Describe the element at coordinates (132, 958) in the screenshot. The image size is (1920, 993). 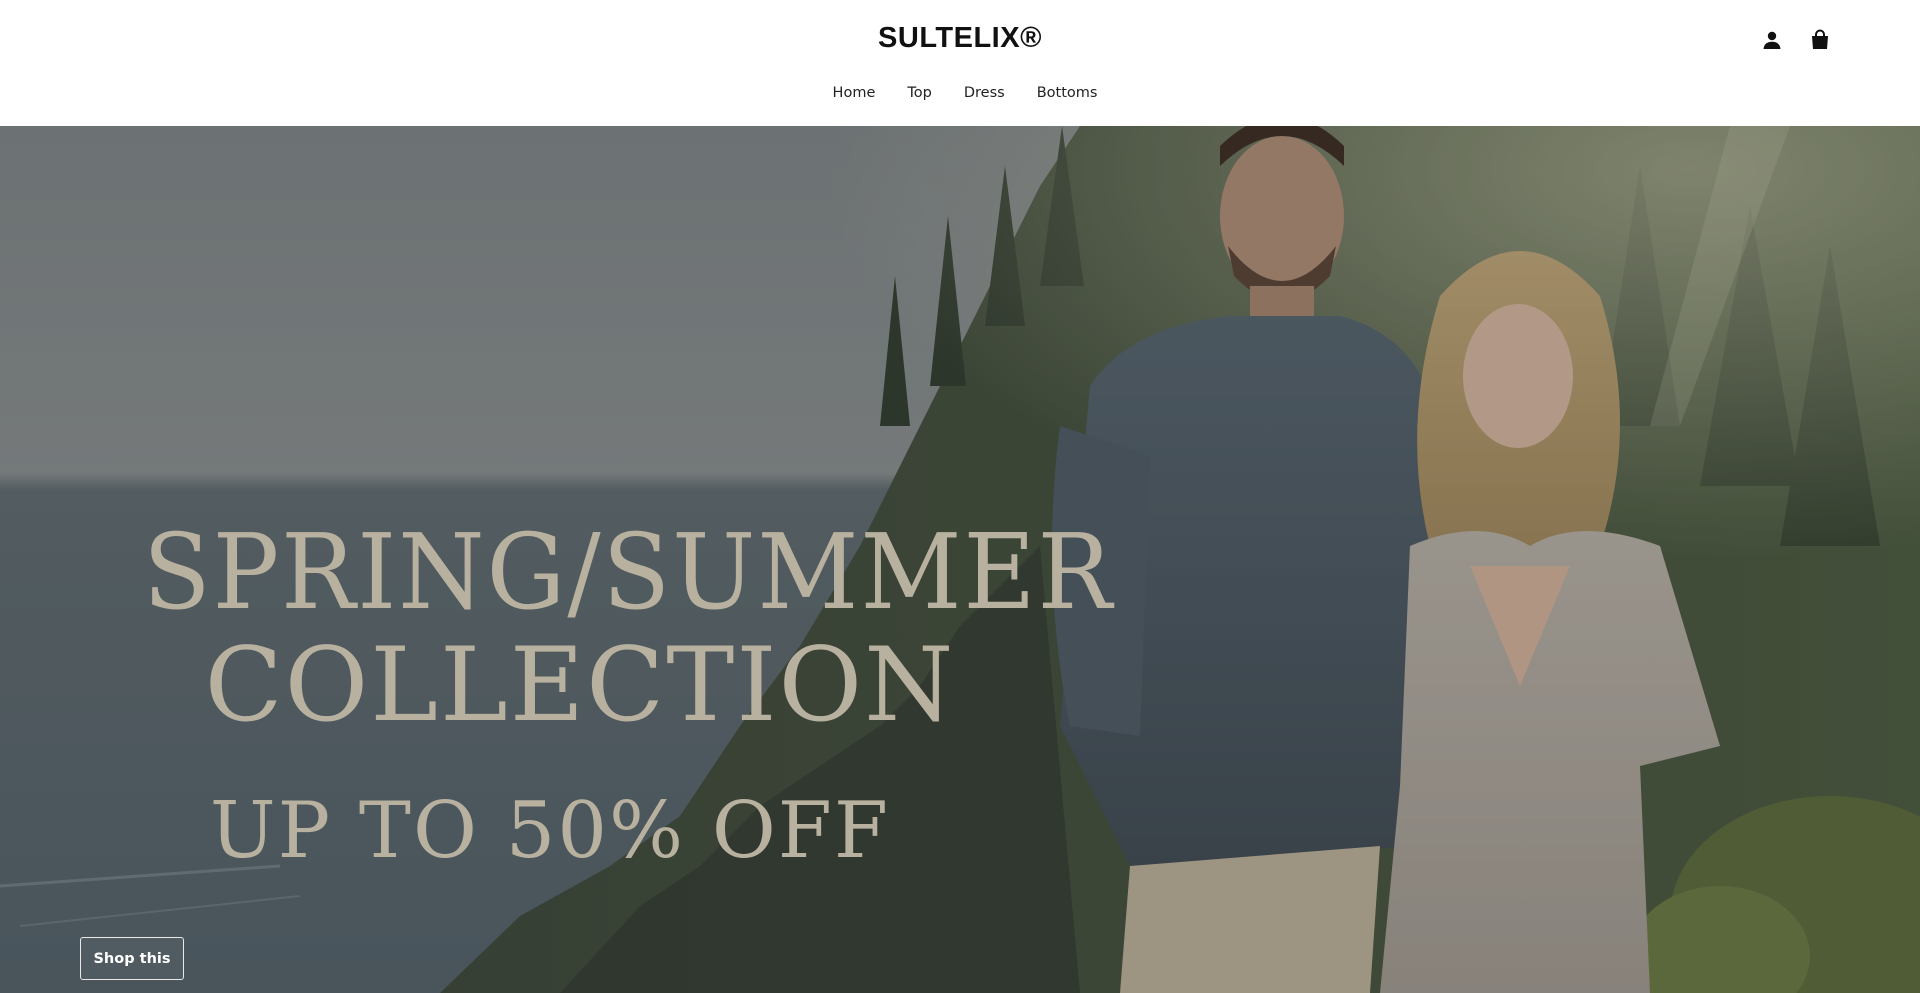
I see `shop-this-button: Shop this` at that location.